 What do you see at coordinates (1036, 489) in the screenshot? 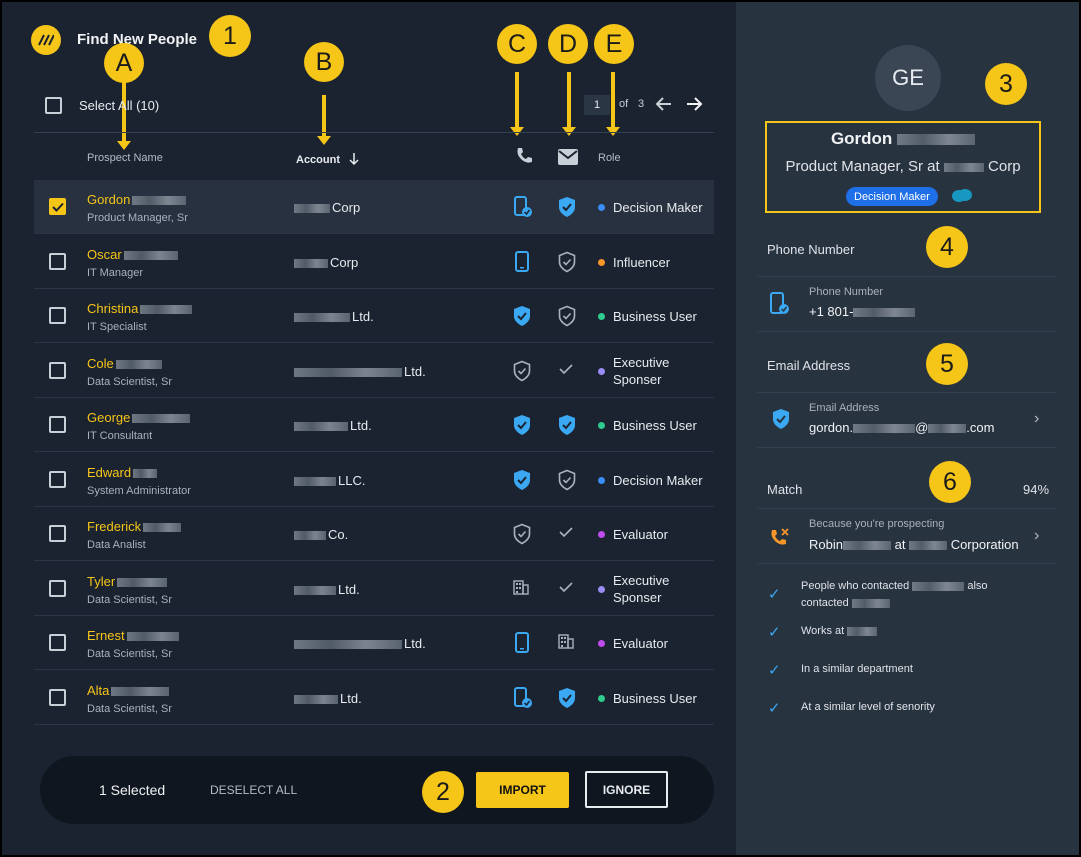
I see `match-percentage: 94%` at bounding box center [1036, 489].